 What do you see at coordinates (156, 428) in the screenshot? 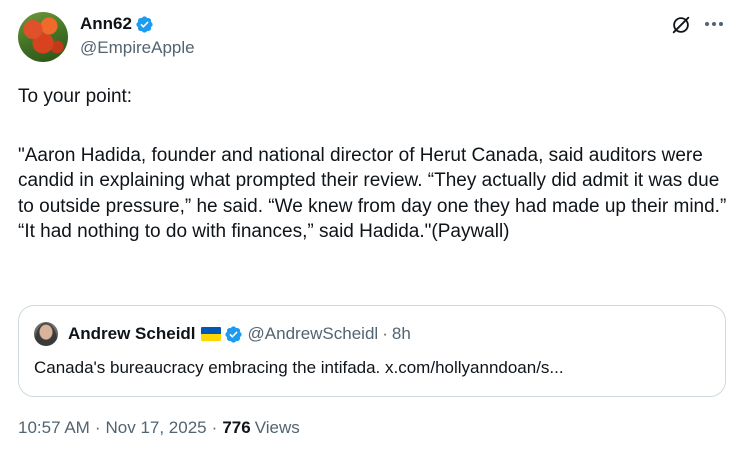
I see `tweet-date: Nov 17, 2025` at bounding box center [156, 428].